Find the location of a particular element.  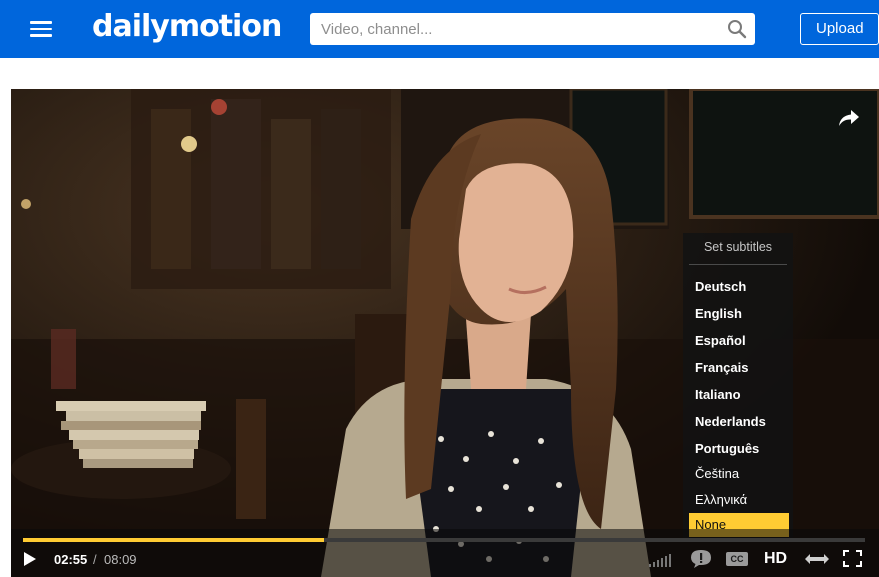

fullscreen-icon is located at coordinates (852, 558).